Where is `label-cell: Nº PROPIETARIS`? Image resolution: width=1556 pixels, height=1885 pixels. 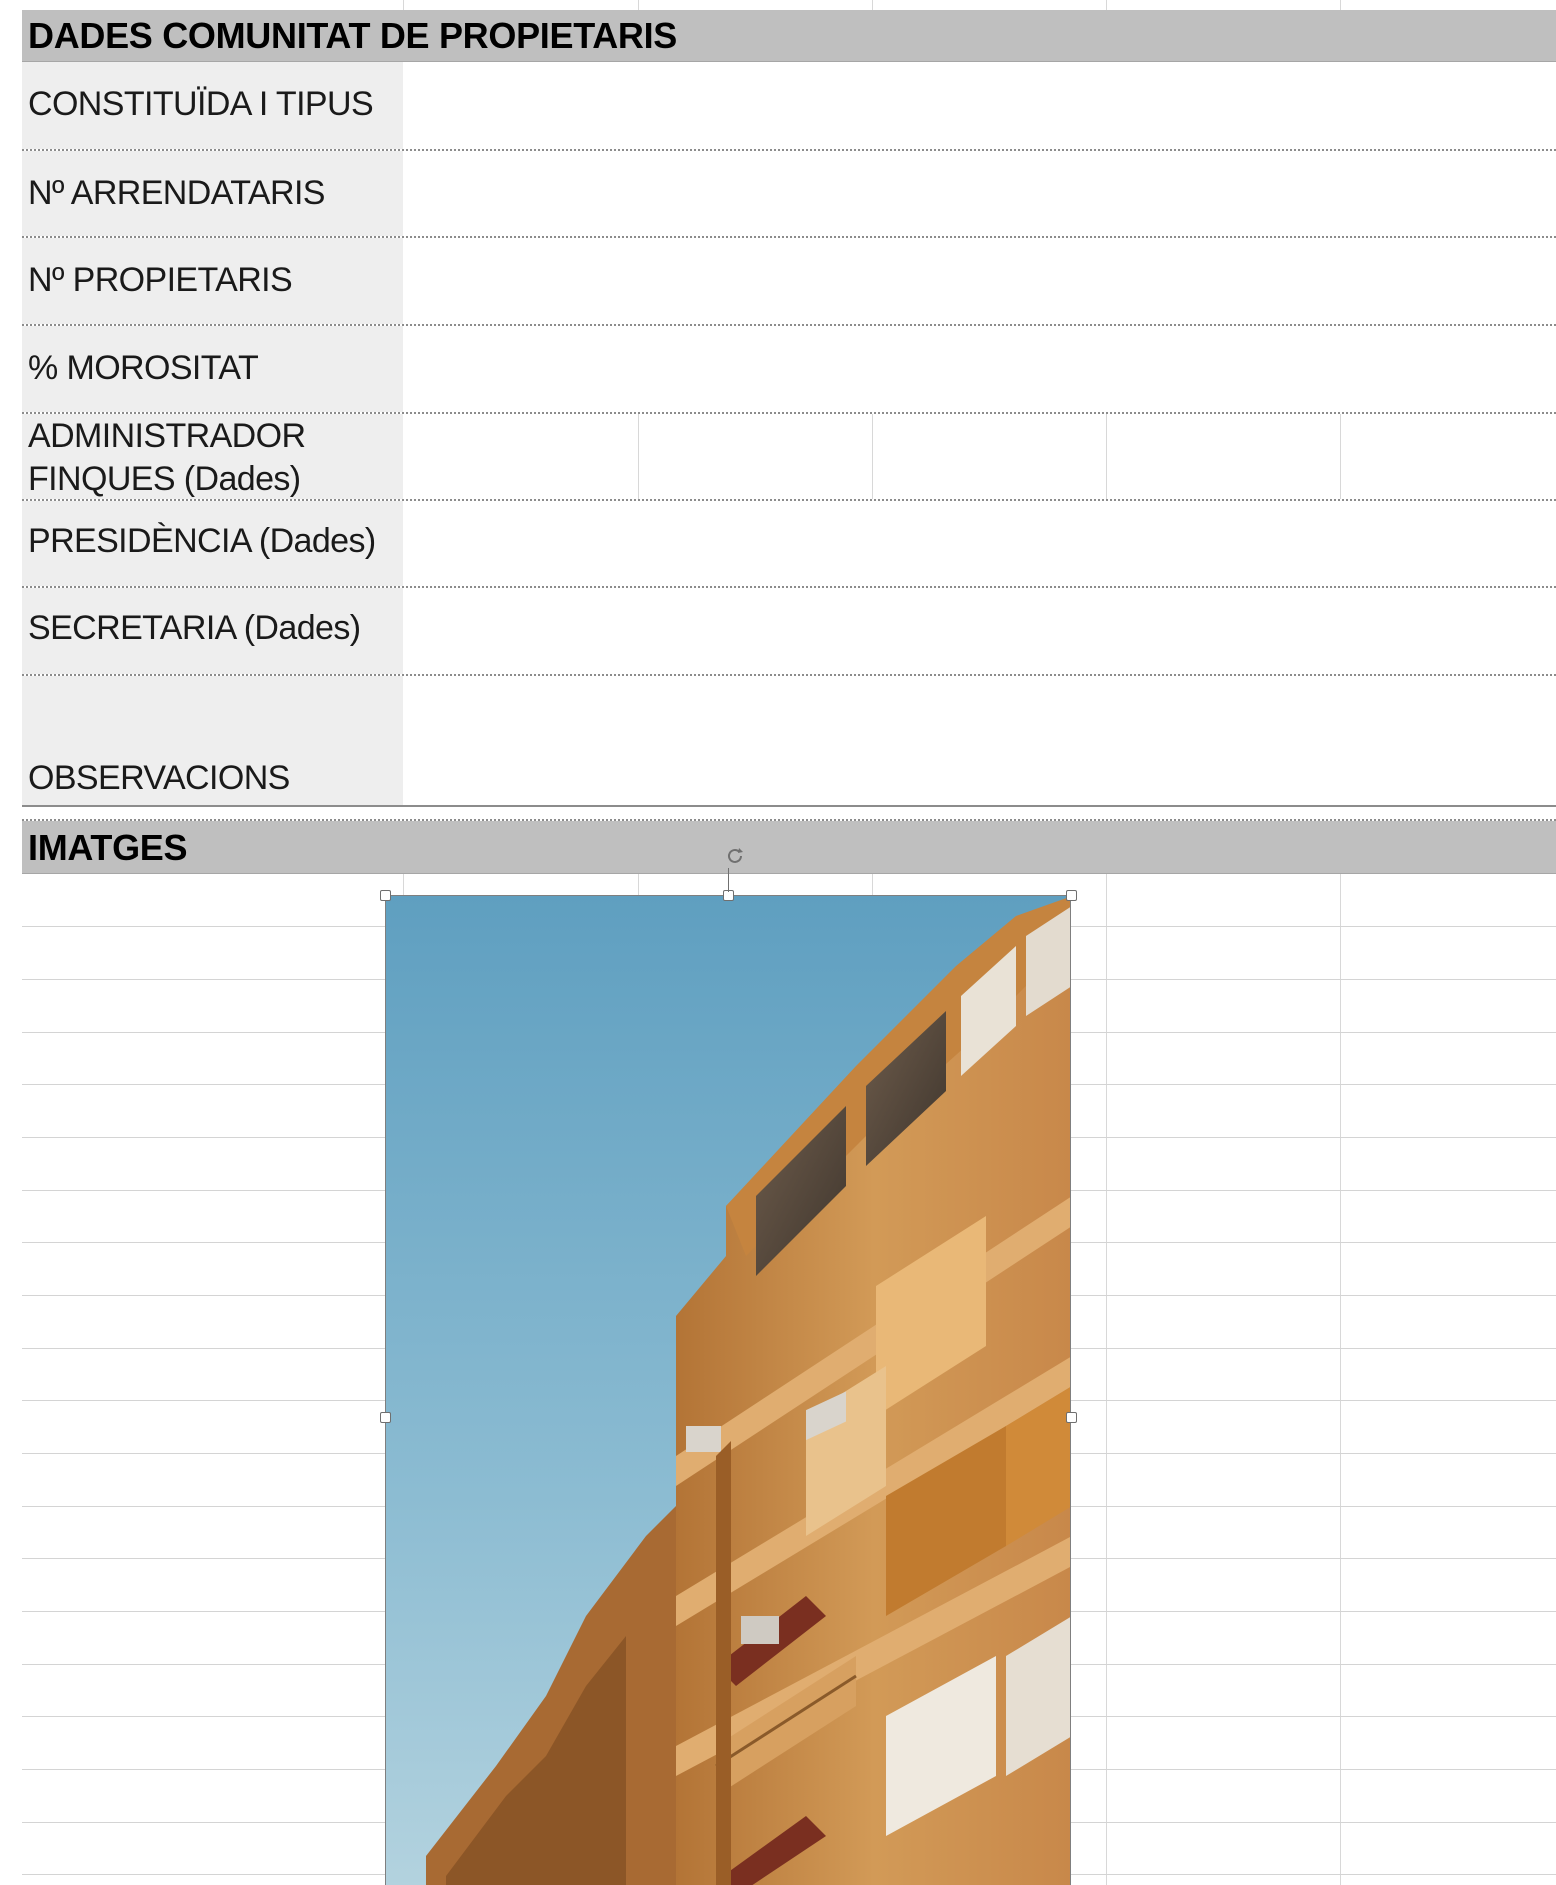 label-cell: Nº PROPIETARIS is located at coordinates (212, 281).